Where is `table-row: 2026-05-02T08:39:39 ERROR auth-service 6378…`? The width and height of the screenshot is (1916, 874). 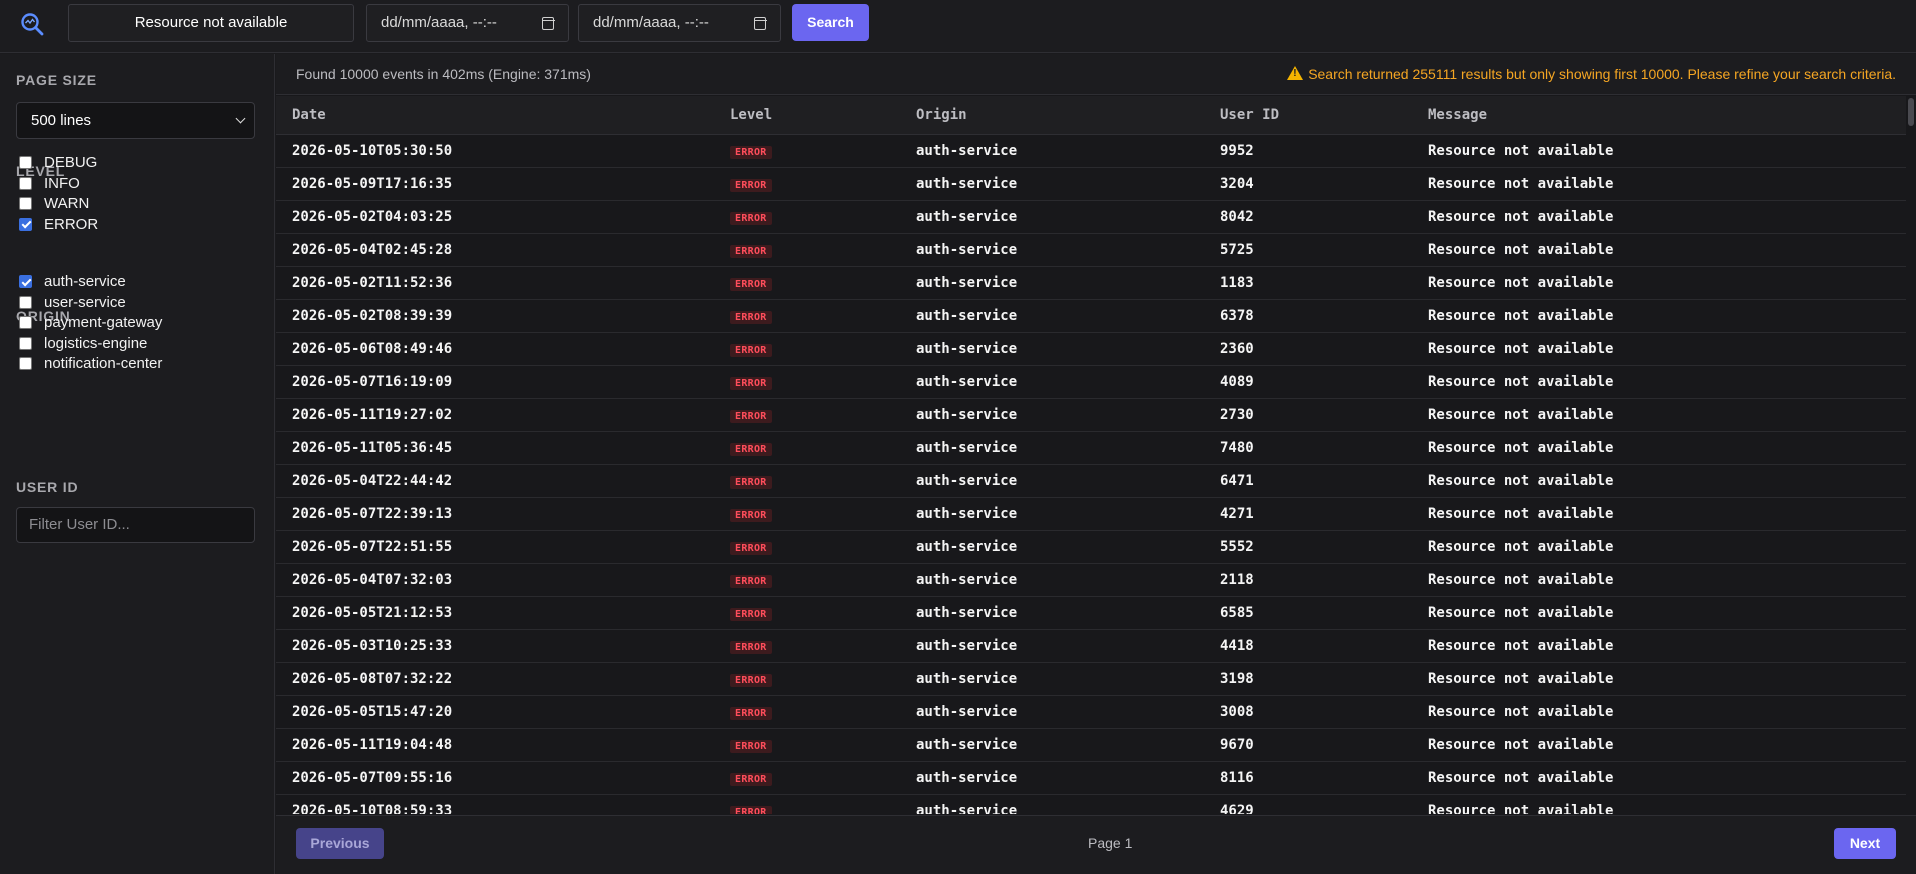 table-row: 2026-05-02T08:39:39 ERROR auth-service 6378… is located at coordinates (1091, 316).